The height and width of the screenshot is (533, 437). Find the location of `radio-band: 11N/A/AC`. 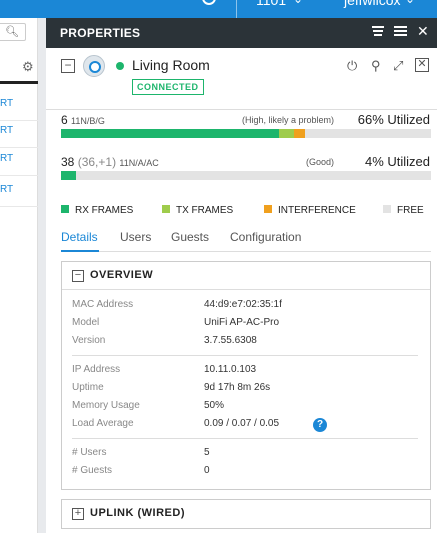

radio-band: 11N/A/AC is located at coordinates (139, 163).